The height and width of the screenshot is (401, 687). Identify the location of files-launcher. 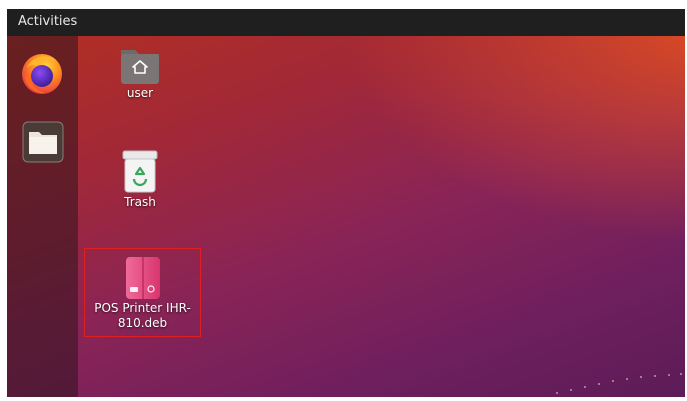
(43, 142).